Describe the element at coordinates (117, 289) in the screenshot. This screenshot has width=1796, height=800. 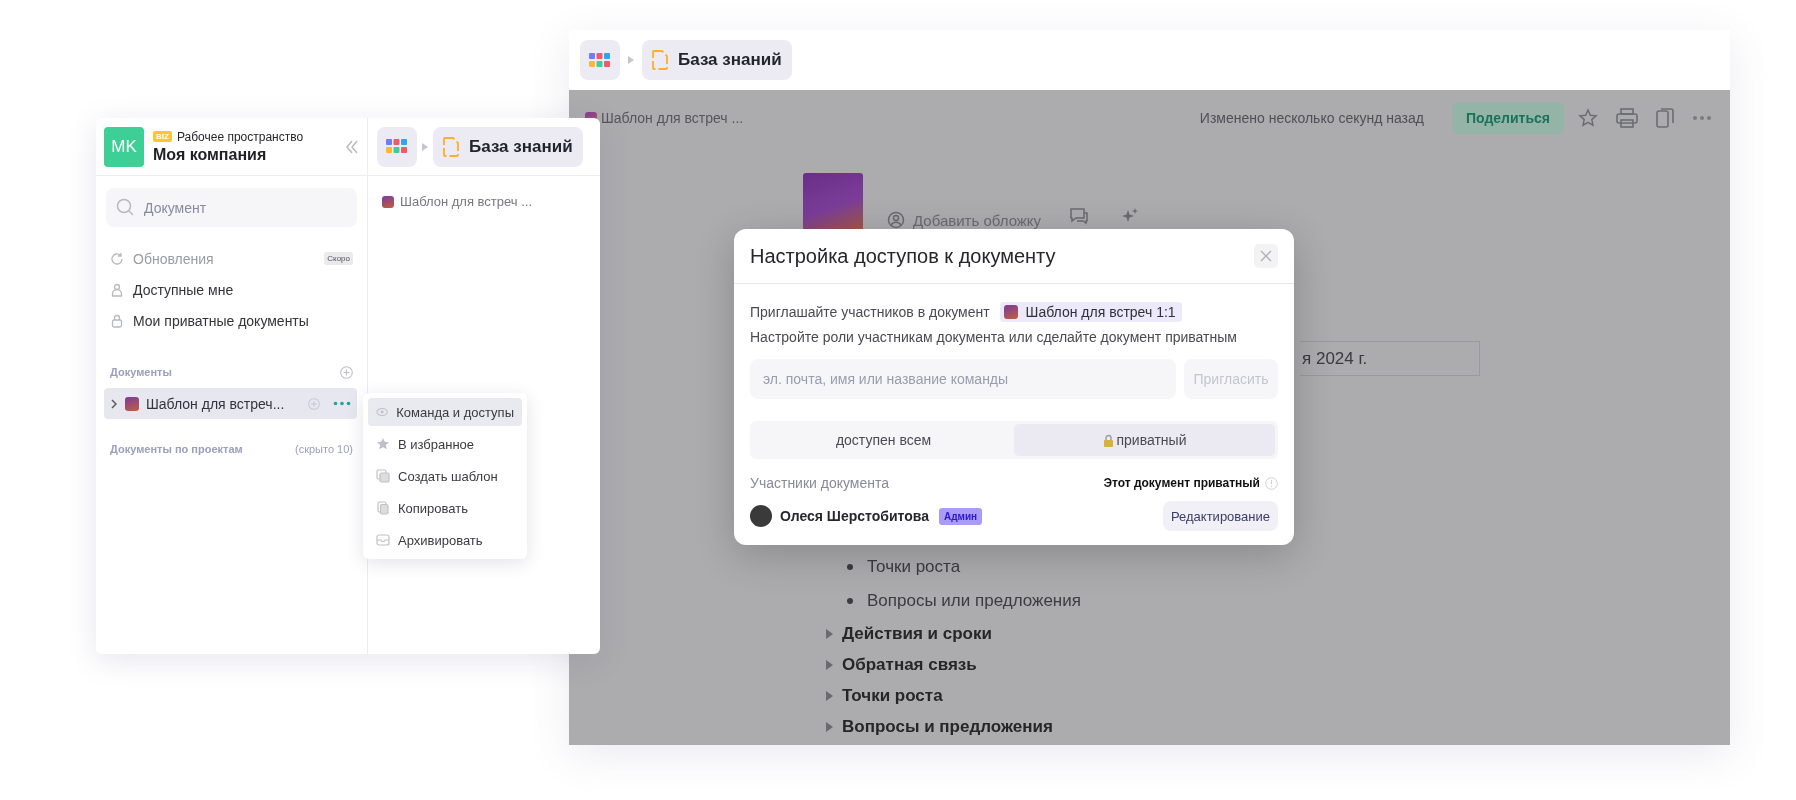
I see `person-icon` at that location.